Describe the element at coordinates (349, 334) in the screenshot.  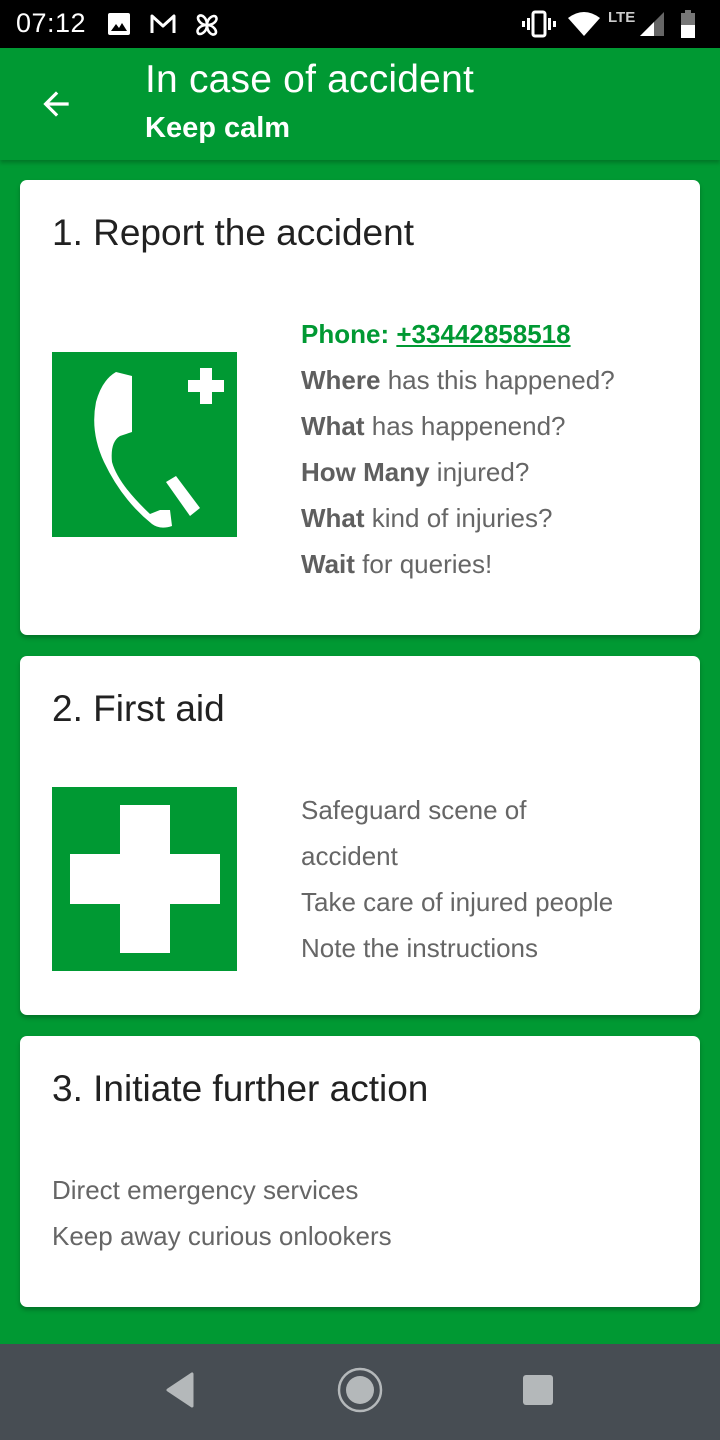
I see `phone-label: Phone:` at that location.